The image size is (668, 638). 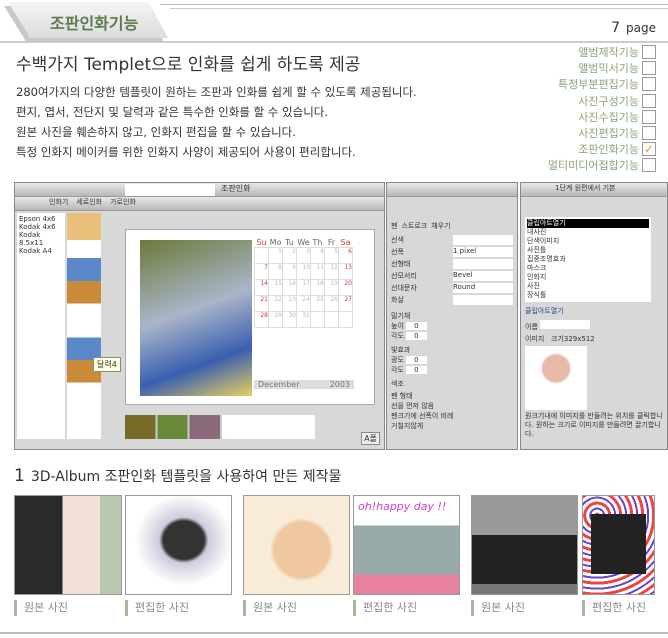 What do you see at coordinates (588, 295) in the screenshot?
I see `clipart-item: 장식틀` at bounding box center [588, 295].